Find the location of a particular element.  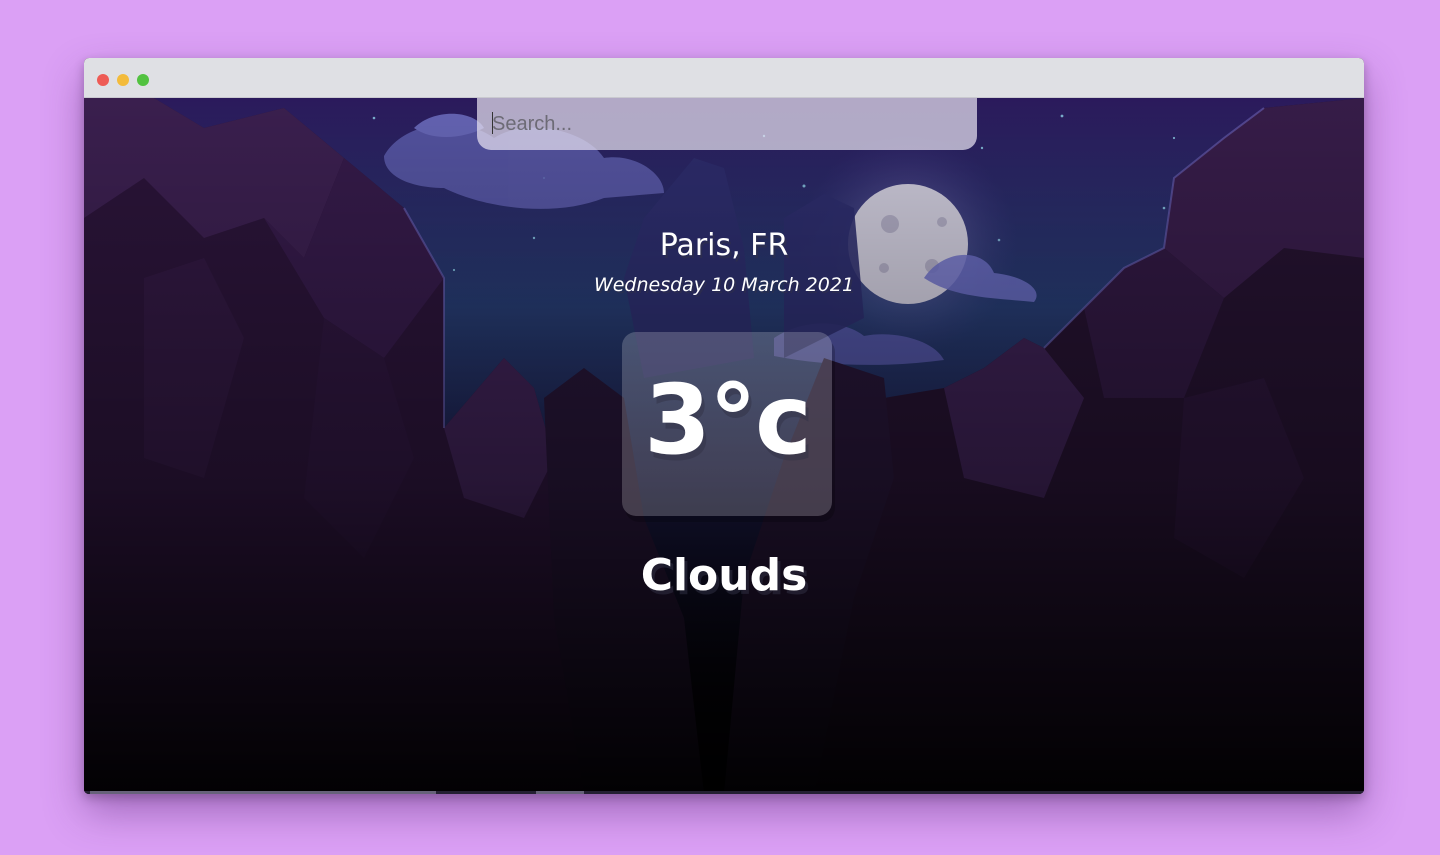

close-window-button is located at coordinates (103, 80).